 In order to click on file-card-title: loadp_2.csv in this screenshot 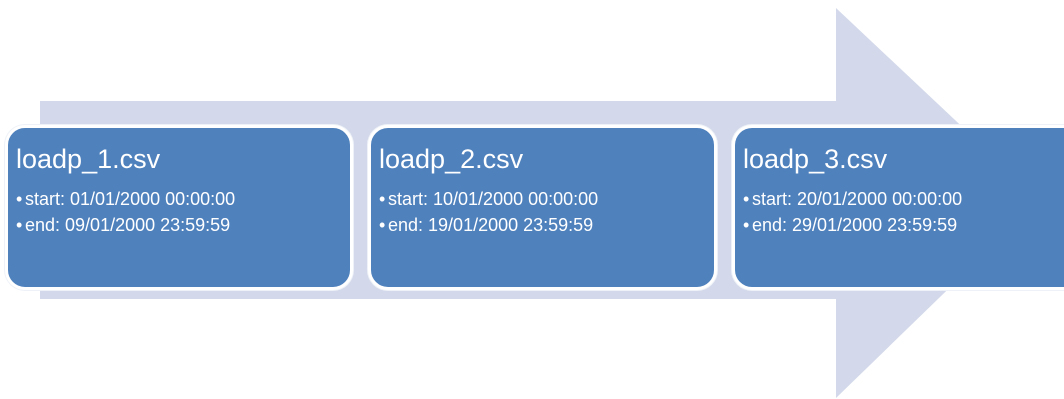, I will do `click(451, 159)`.